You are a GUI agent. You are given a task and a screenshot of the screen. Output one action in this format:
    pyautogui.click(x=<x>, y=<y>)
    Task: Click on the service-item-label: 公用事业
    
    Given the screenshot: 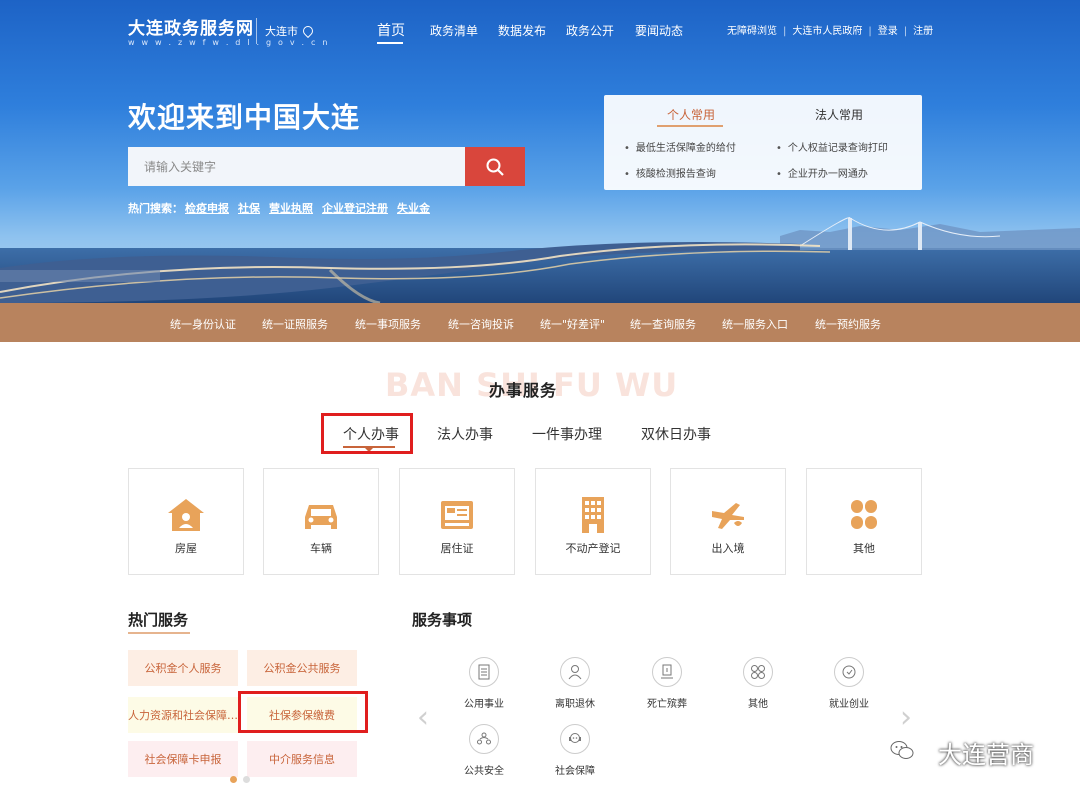 What is the action you would take?
    pyautogui.click(x=484, y=704)
    